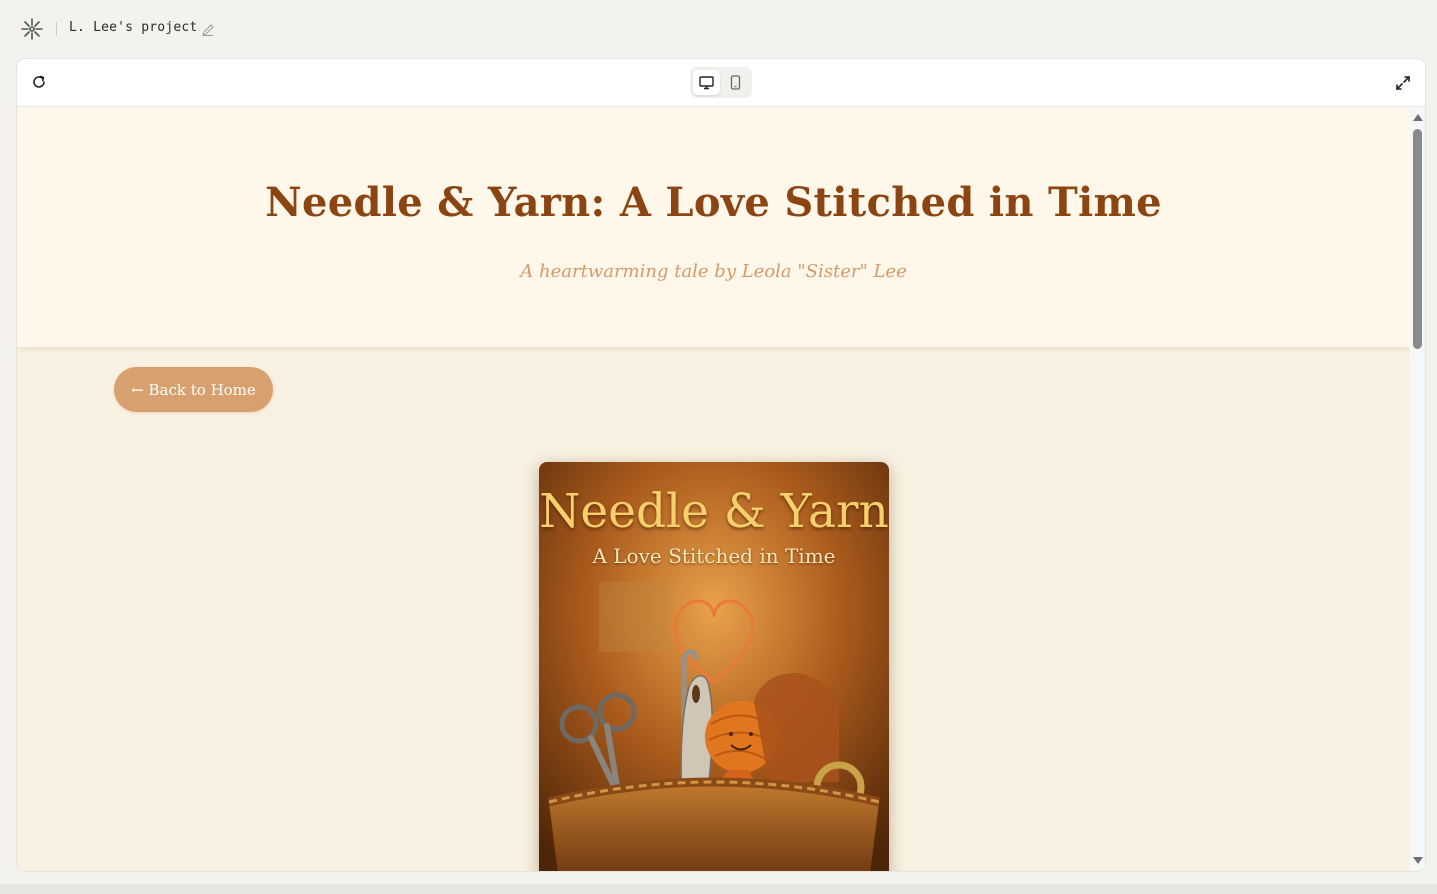 This screenshot has width=1437, height=894. What do you see at coordinates (56, 29) in the screenshot?
I see `divider` at bounding box center [56, 29].